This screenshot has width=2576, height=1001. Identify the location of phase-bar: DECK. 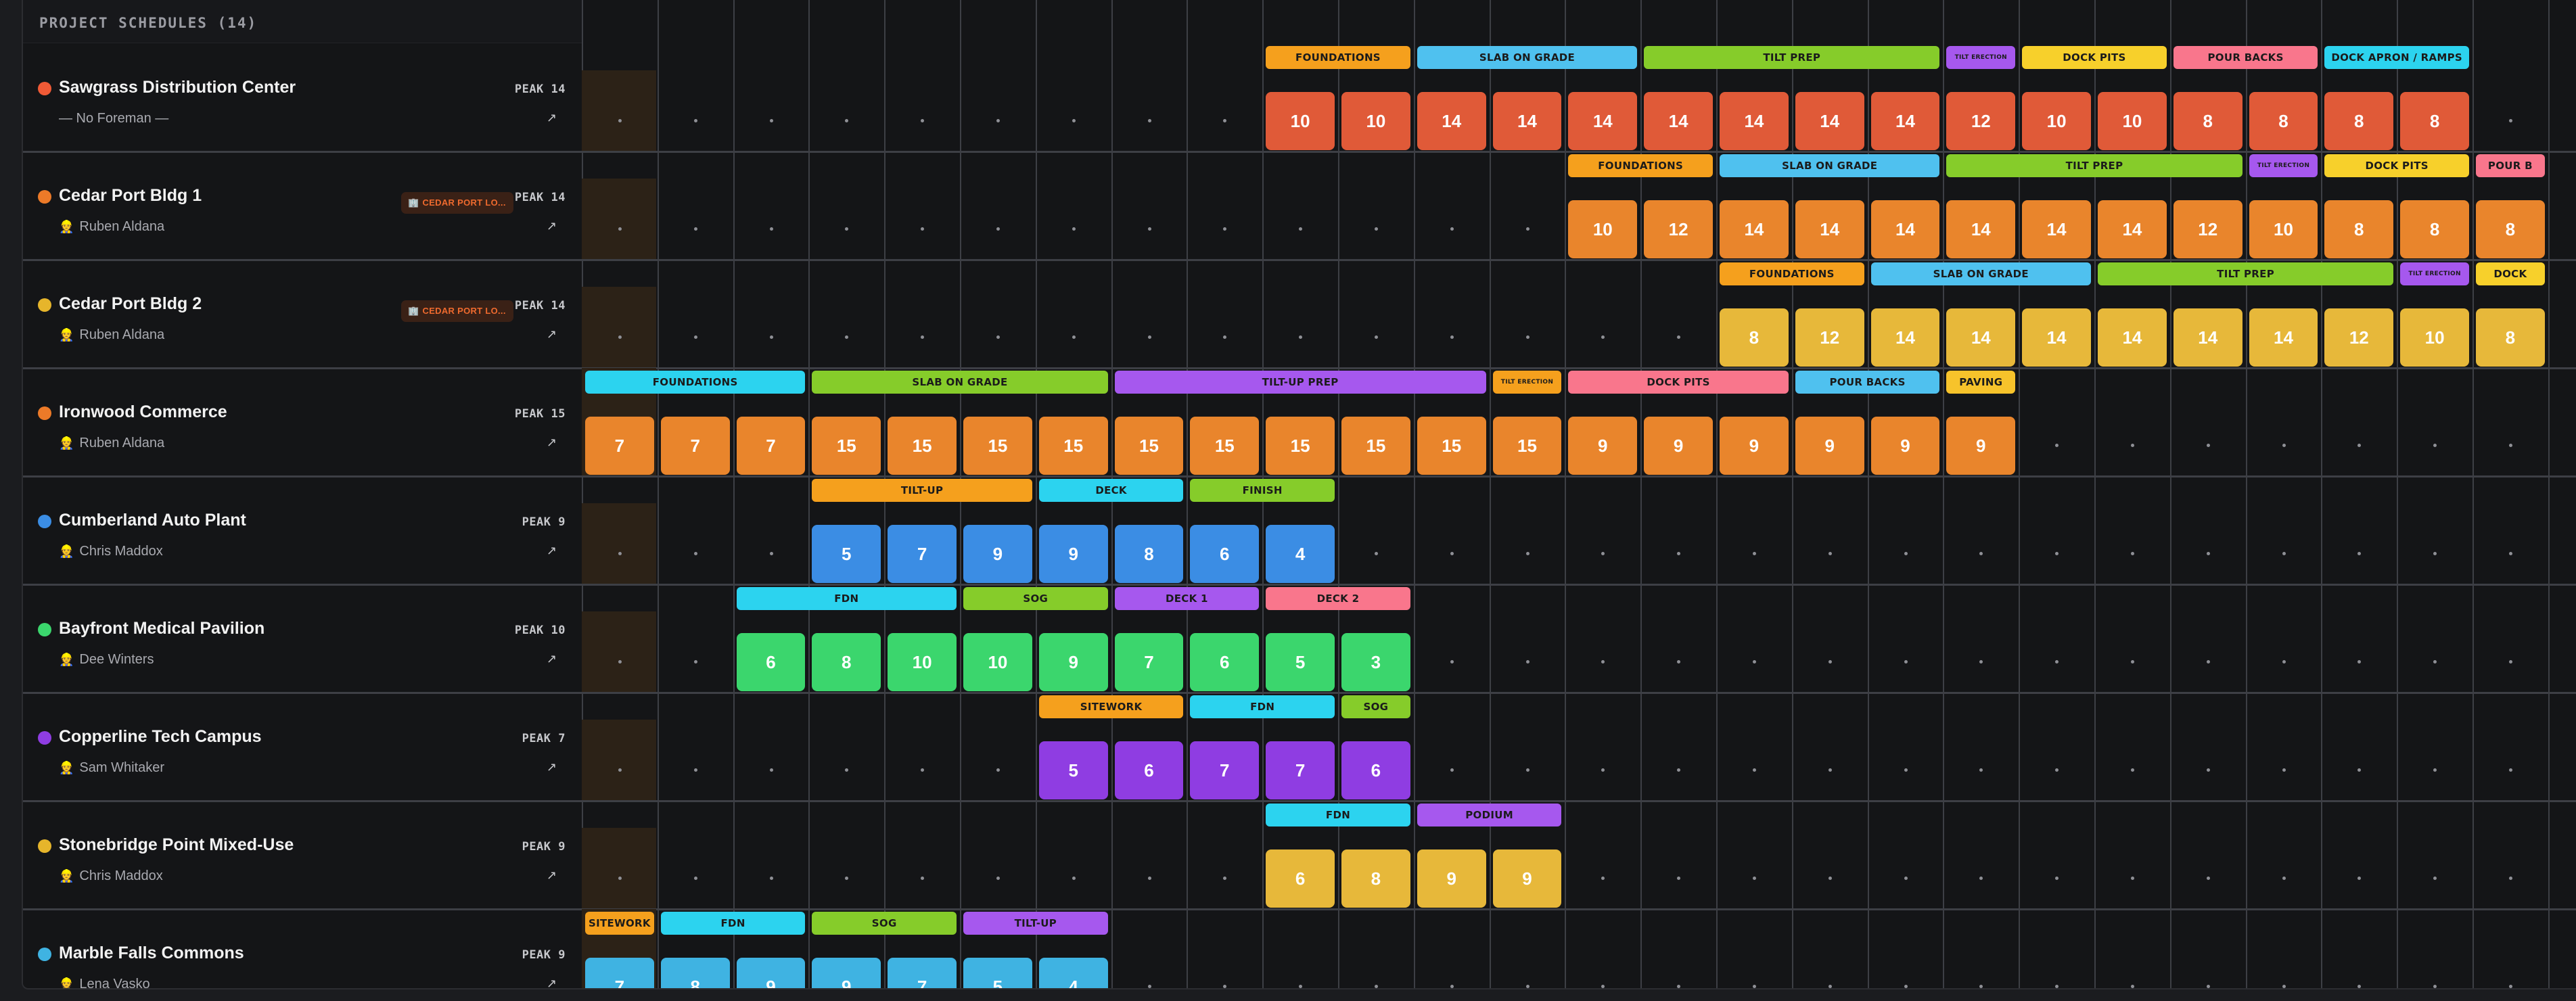
(1111, 490).